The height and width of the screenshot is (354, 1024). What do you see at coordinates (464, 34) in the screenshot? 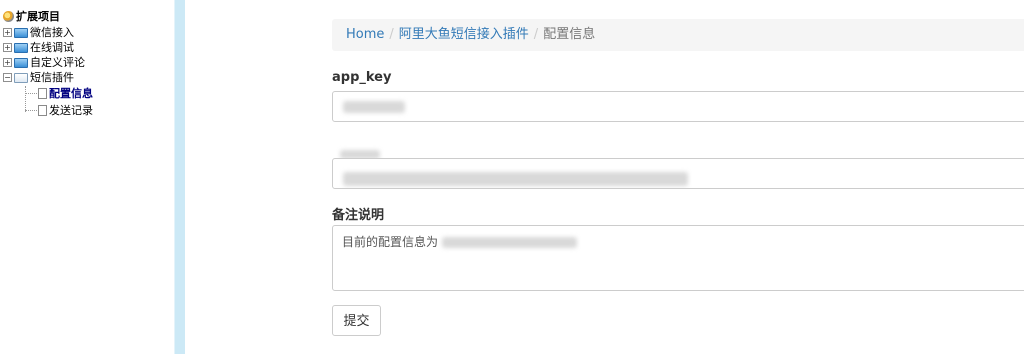
I see `breadcrumb-plugin-link: 阿里大鱼短信接入插件` at bounding box center [464, 34].